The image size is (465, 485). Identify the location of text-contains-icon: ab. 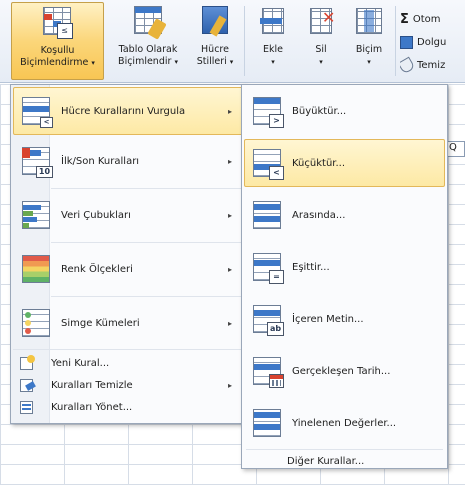
(267, 319).